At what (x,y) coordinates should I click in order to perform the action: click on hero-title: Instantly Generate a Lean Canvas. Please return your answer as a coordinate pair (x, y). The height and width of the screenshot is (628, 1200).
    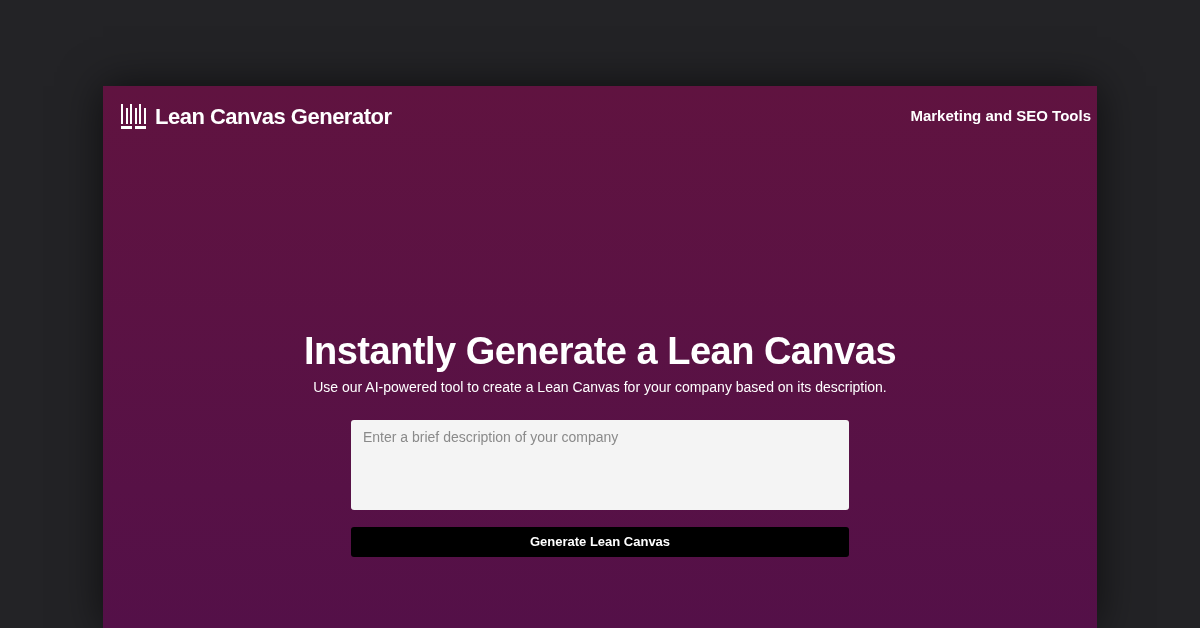
    Looking at the image, I should click on (600, 351).